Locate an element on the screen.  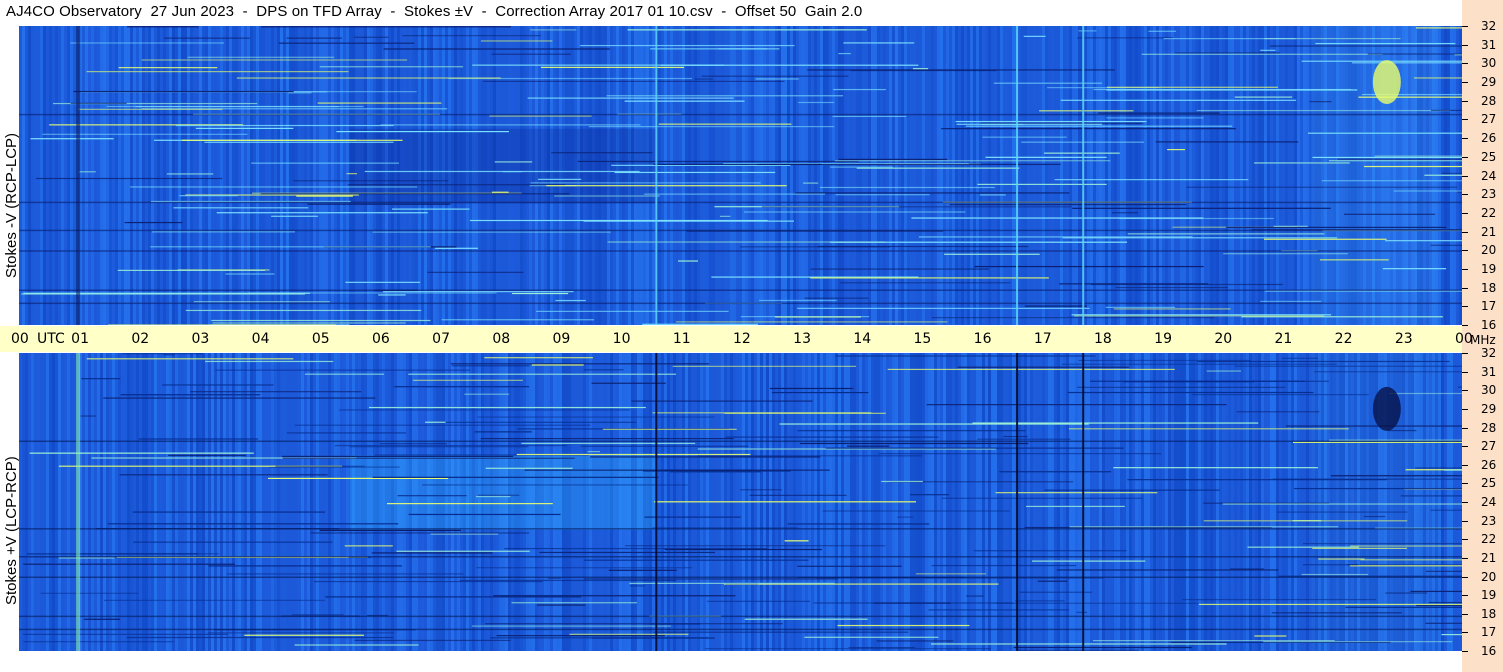
frequency-unit-label: MHz is located at coordinates (1483, 340).